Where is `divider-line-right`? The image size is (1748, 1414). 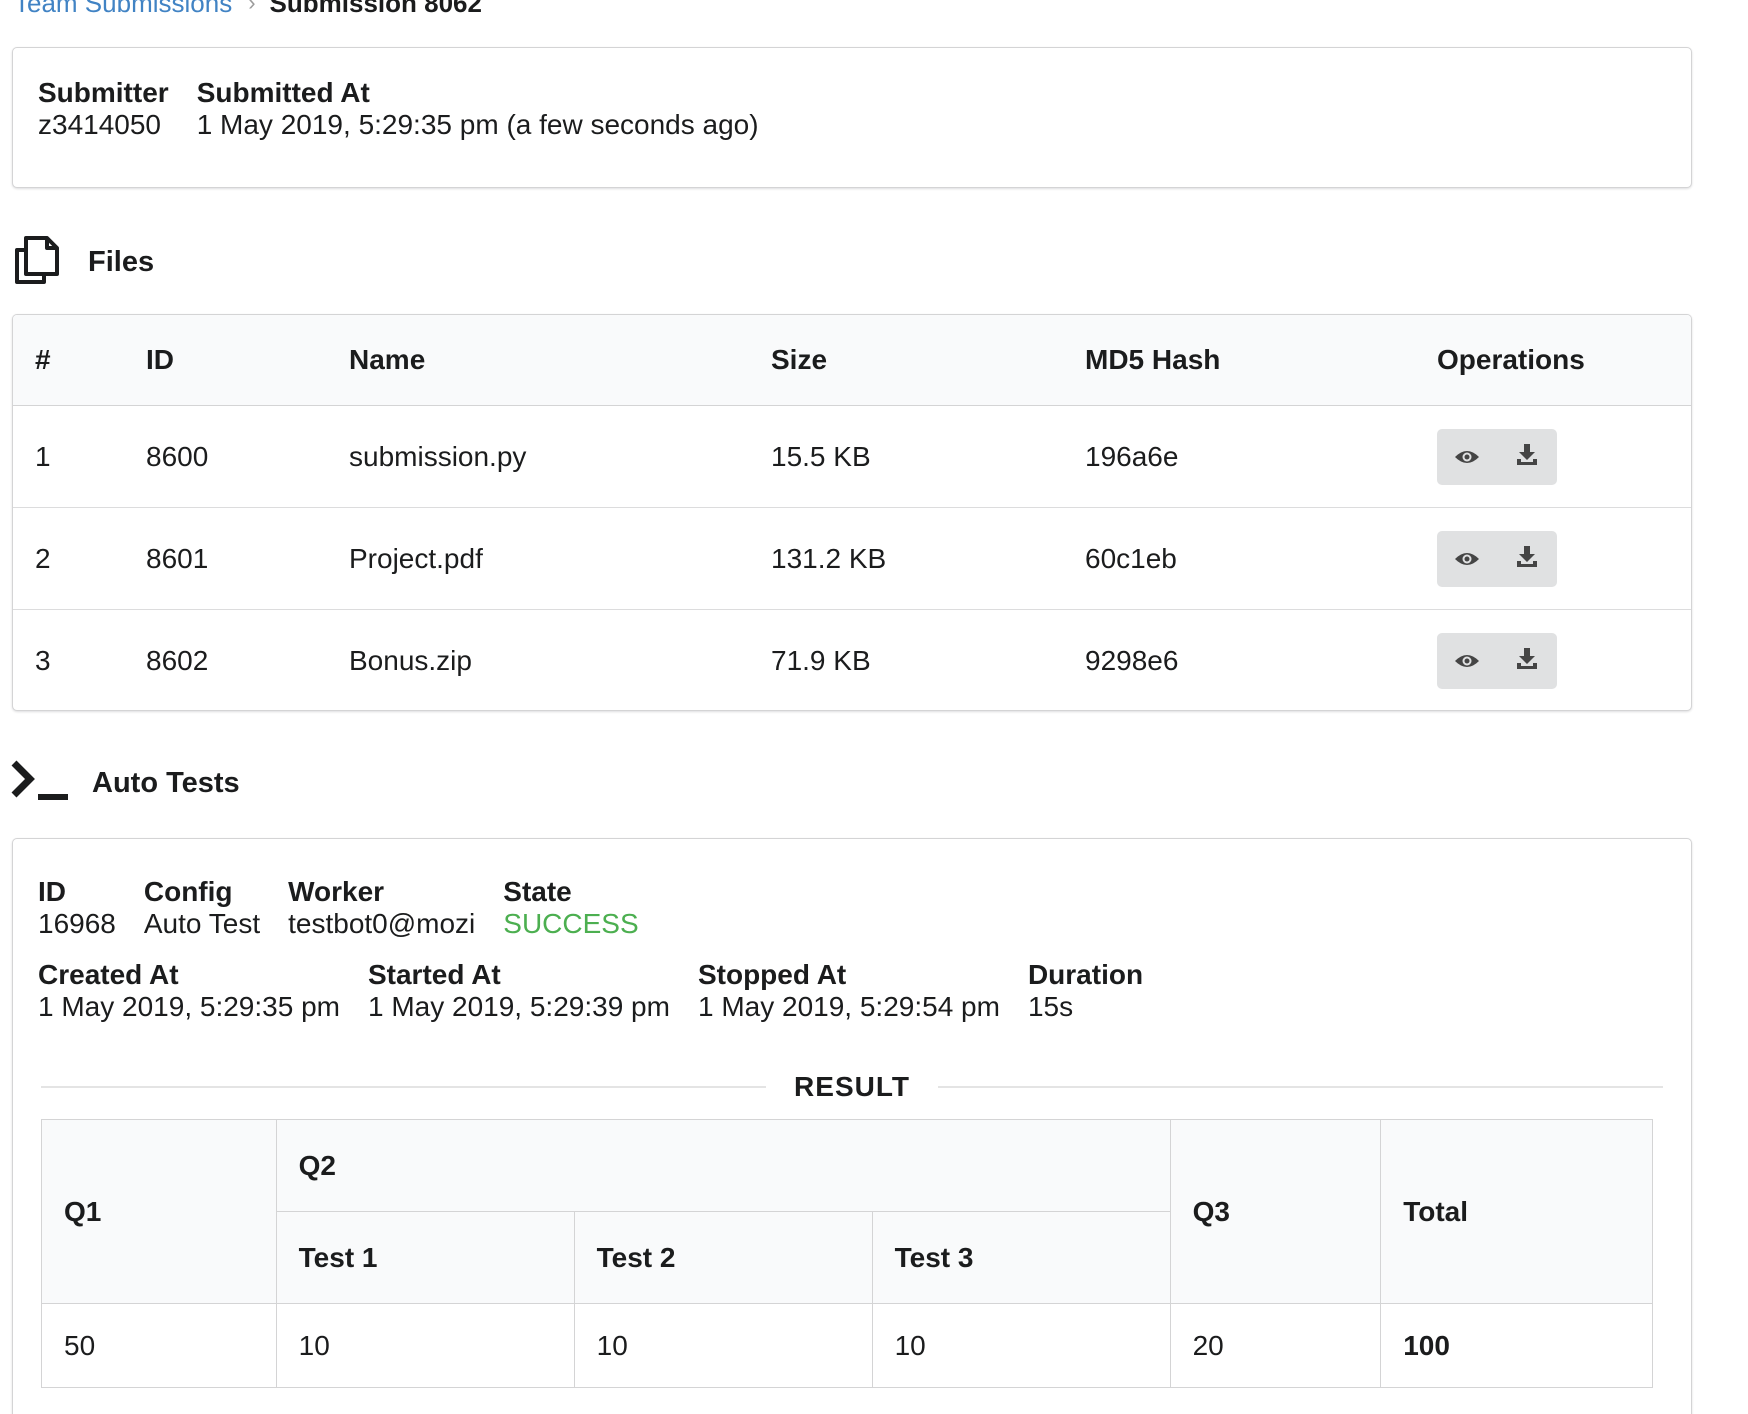
divider-line-right is located at coordinates (1300, 1087).